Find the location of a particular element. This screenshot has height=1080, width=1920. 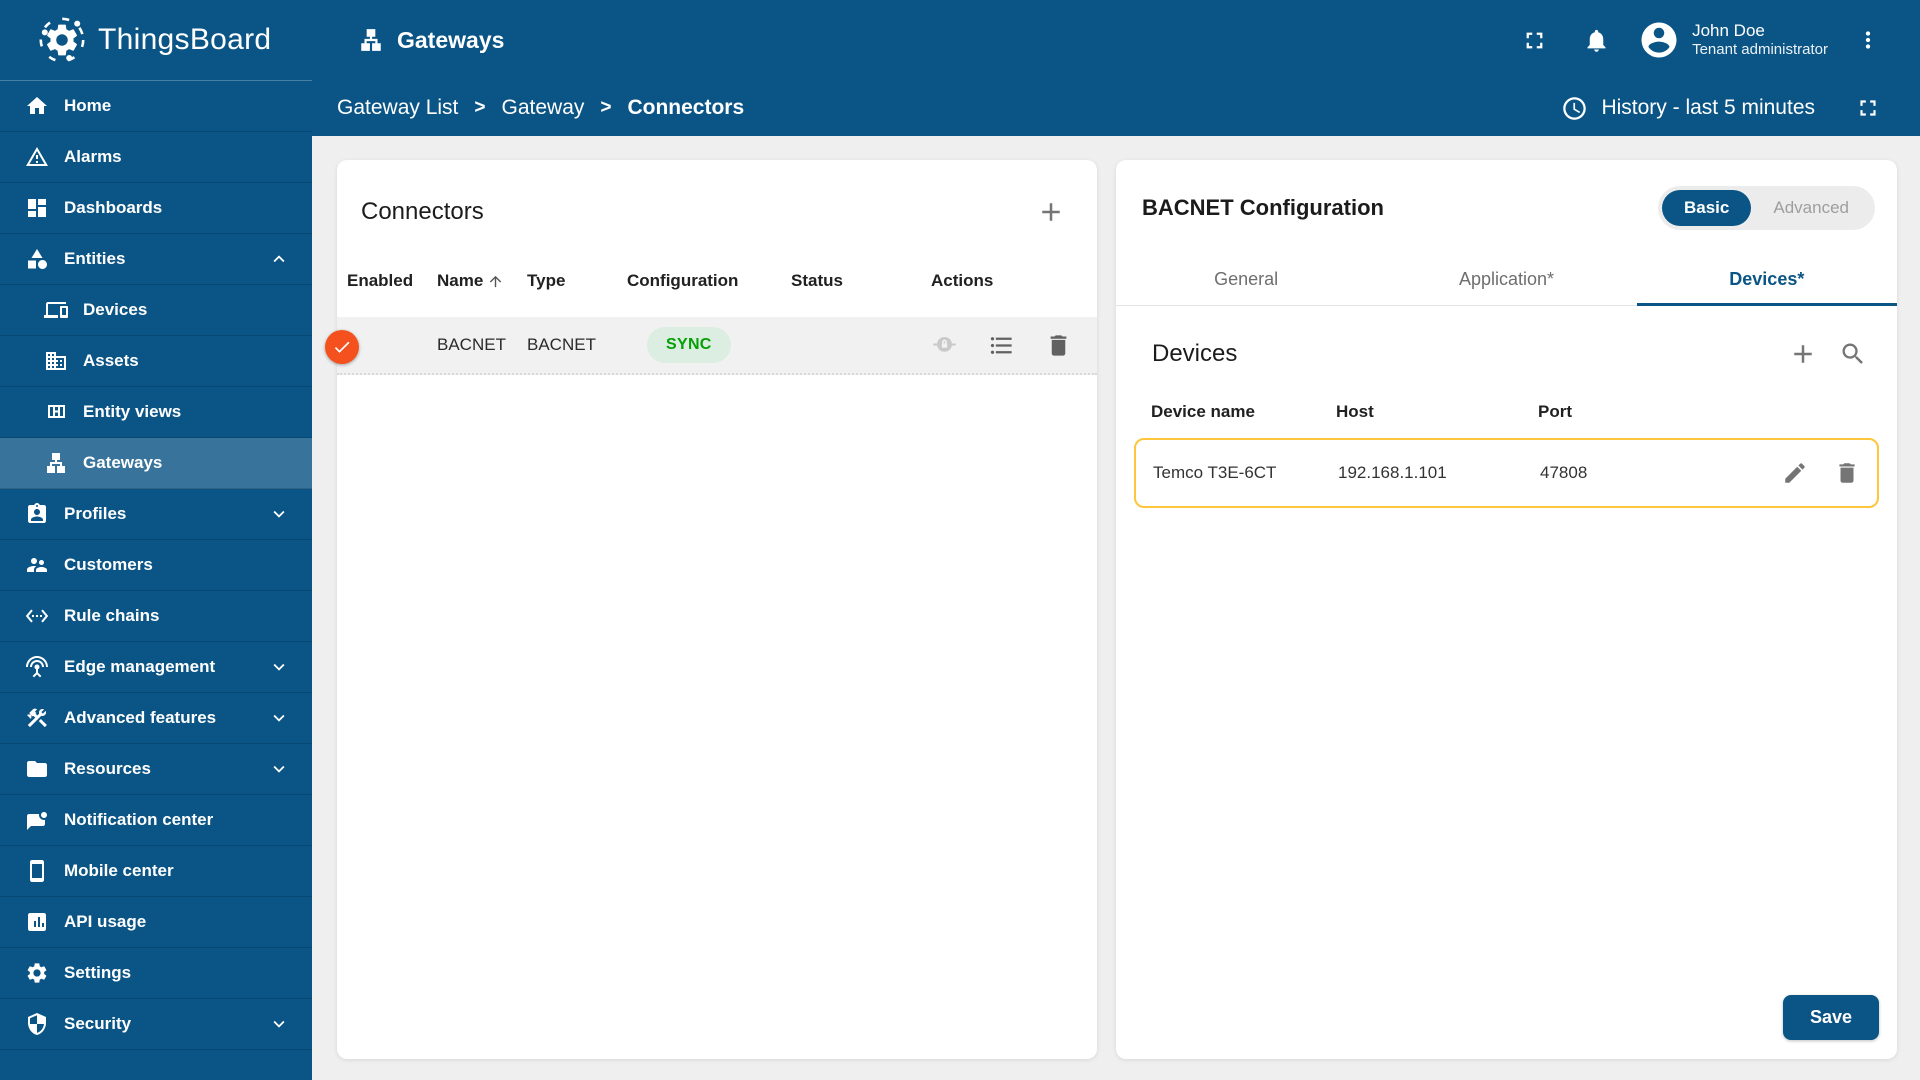

sort-asc-icon is located at coordinates (496, 281).